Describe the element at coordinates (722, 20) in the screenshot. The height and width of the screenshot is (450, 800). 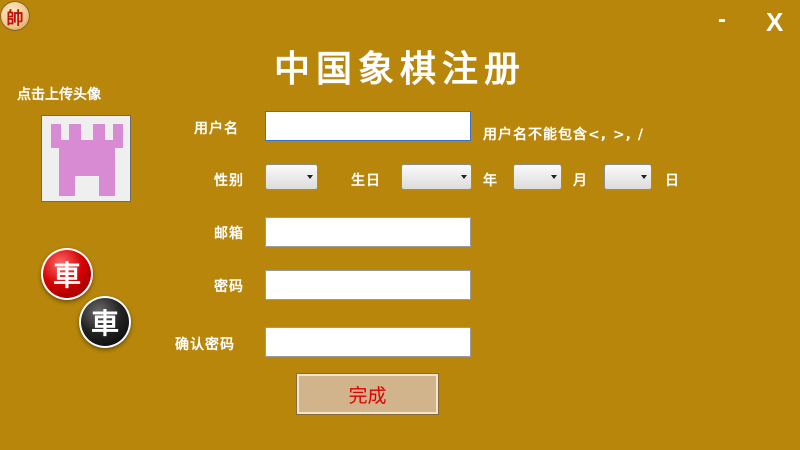
I see `minimize-button: -` at that location.